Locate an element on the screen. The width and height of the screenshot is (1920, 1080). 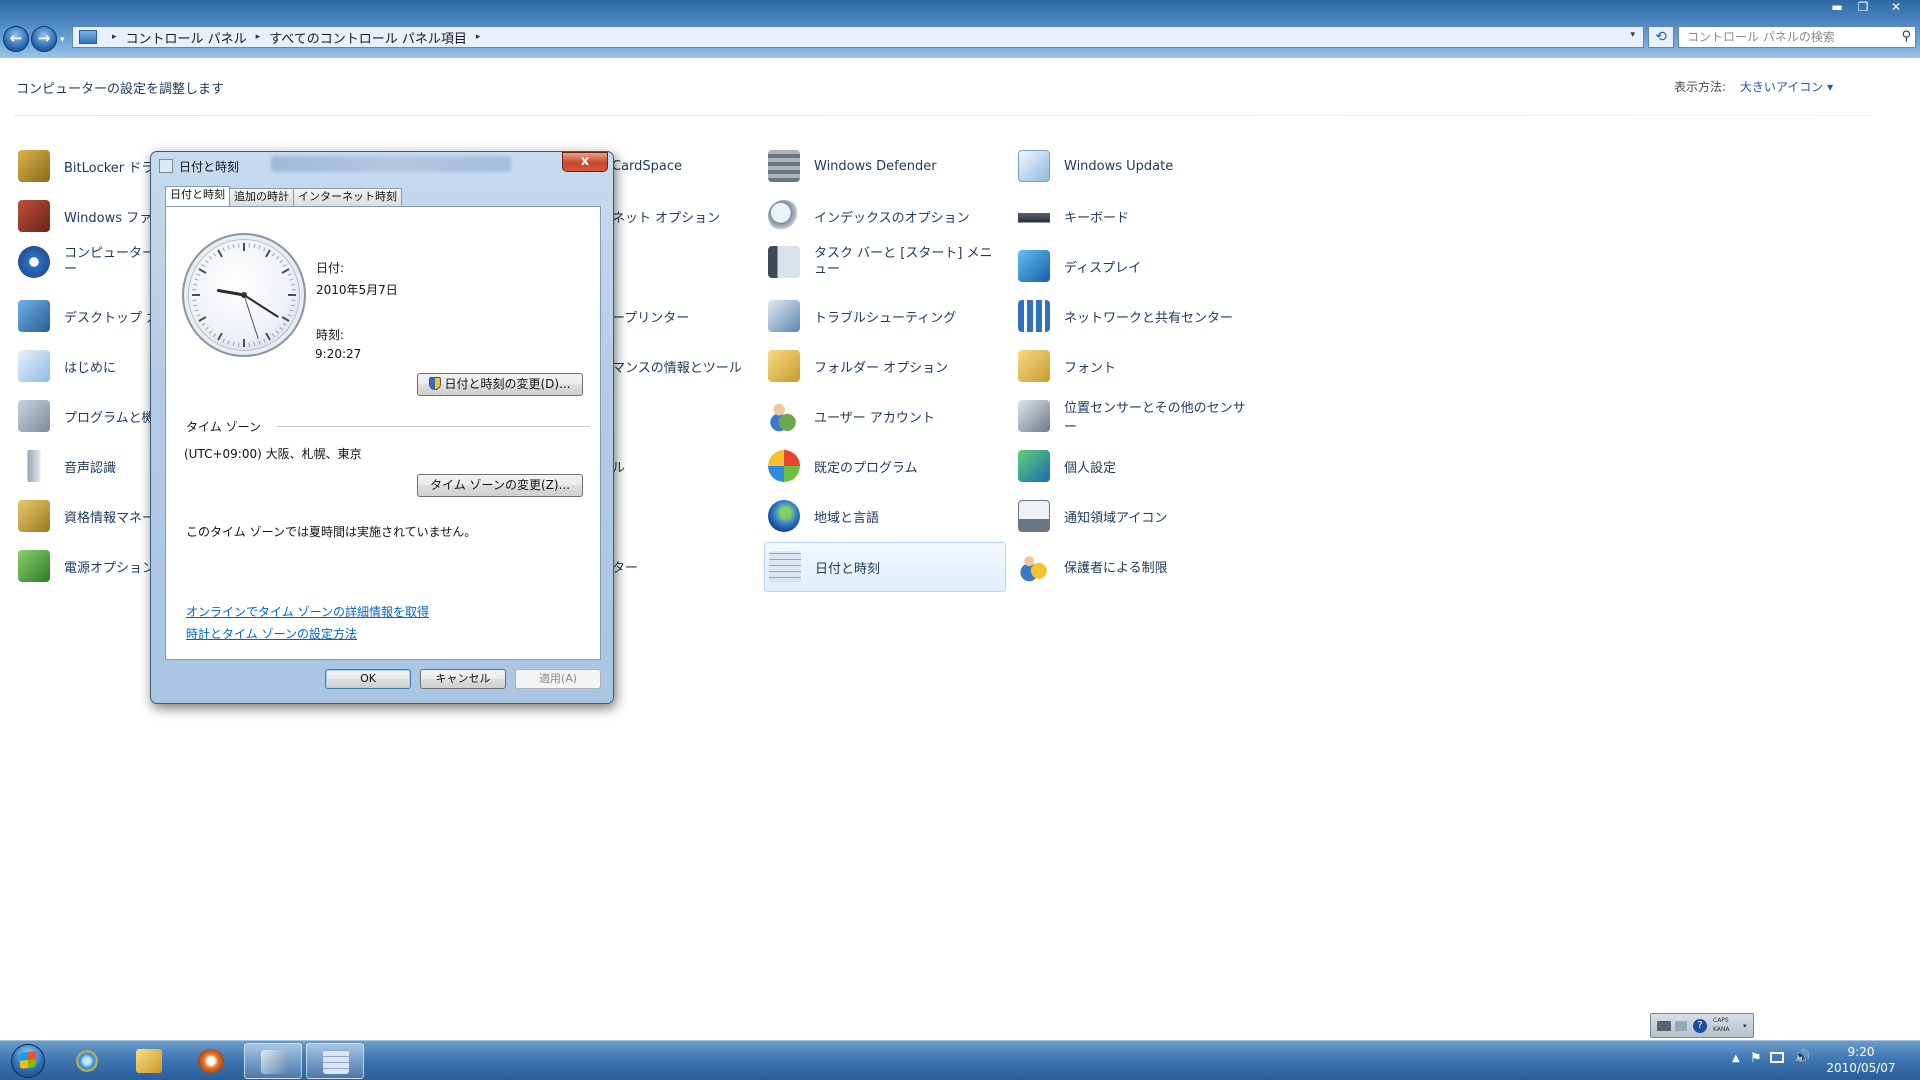
item-indexing-options: インデックスのオプション is located at coordinates (884, 216).